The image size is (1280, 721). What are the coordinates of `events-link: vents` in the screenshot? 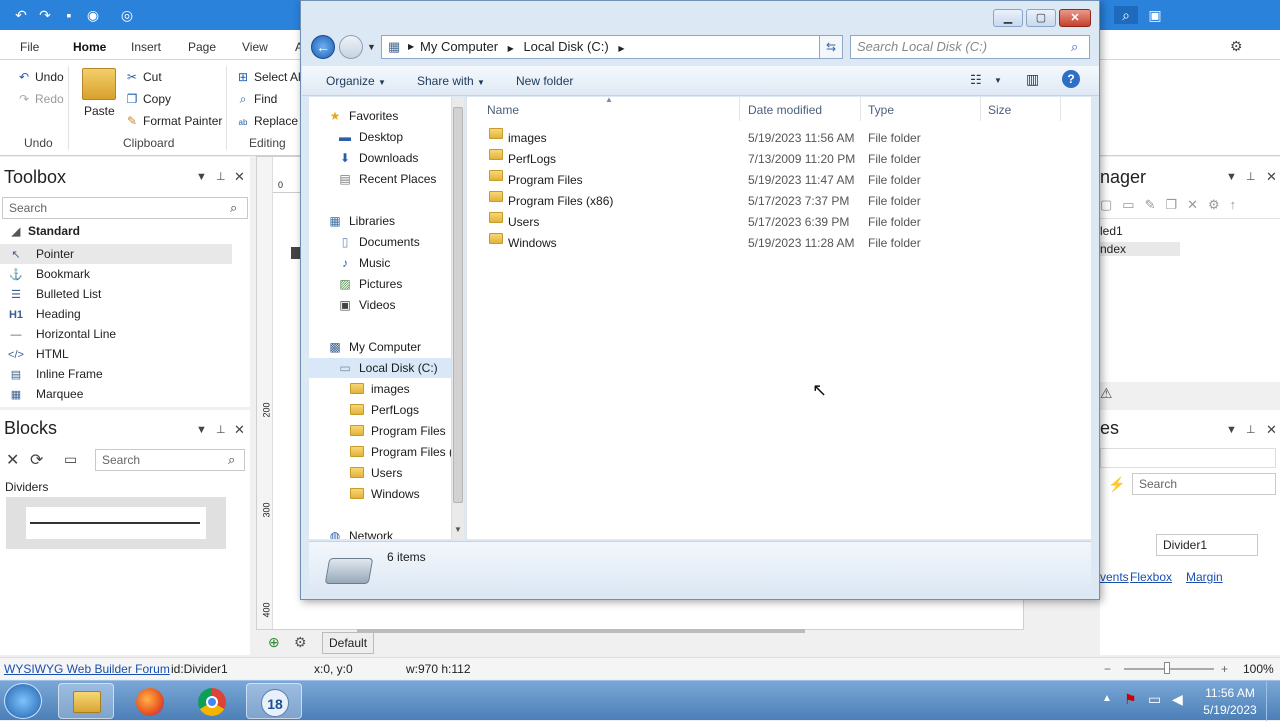 It's located at (1114, 577).